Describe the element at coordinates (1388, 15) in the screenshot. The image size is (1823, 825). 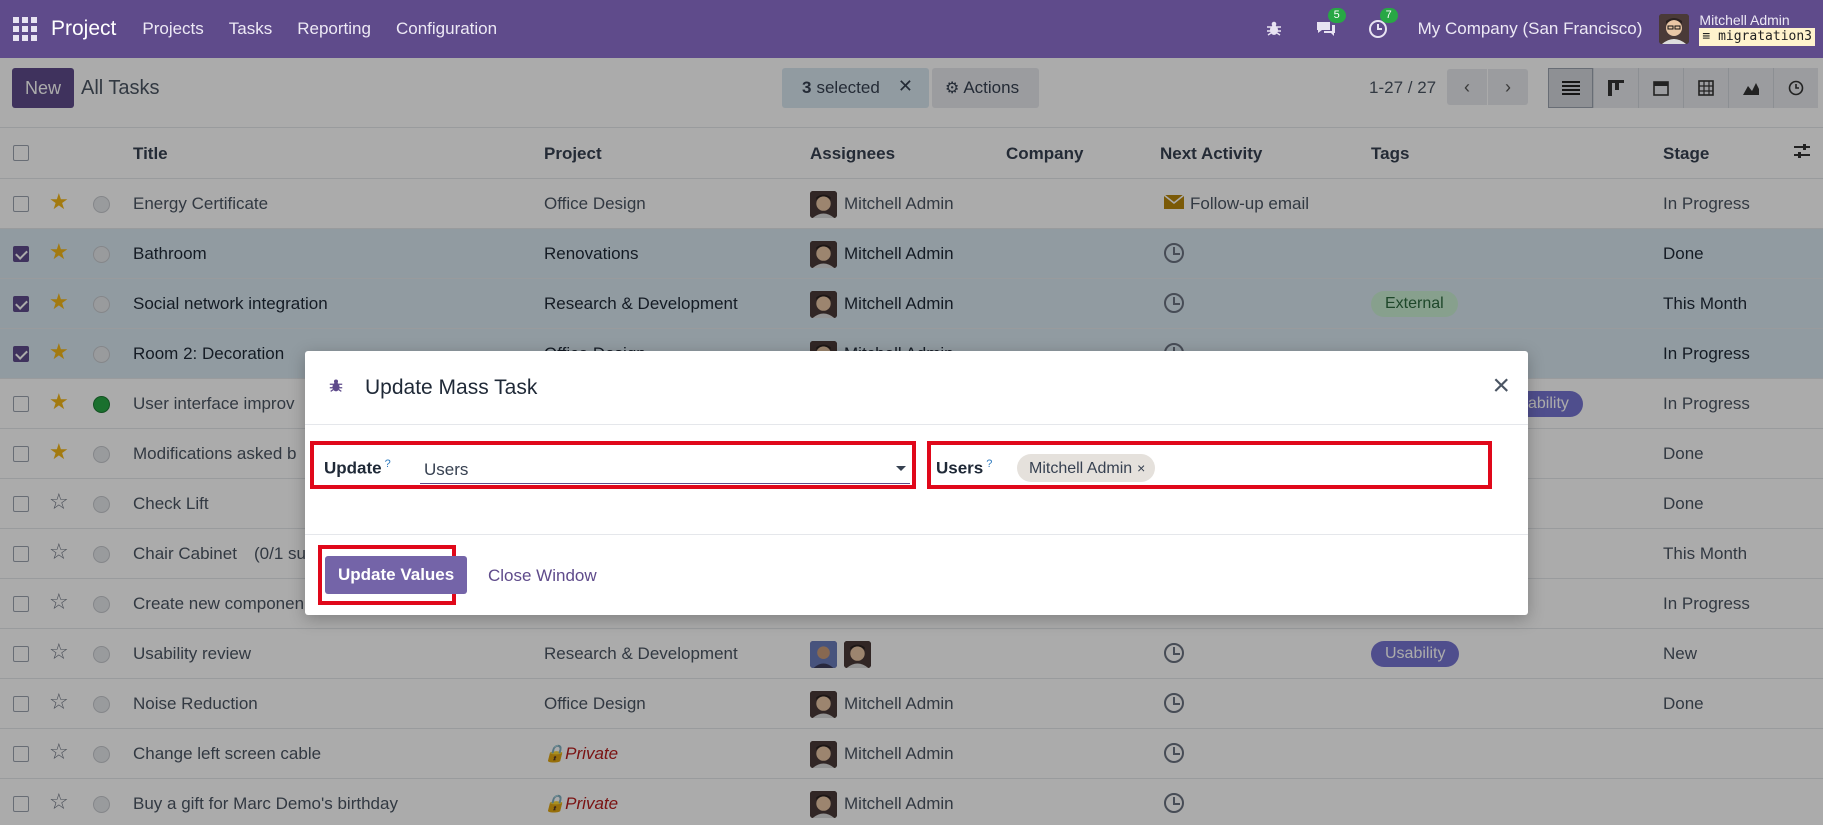
I see `activity-count-badge: 7` at that location.